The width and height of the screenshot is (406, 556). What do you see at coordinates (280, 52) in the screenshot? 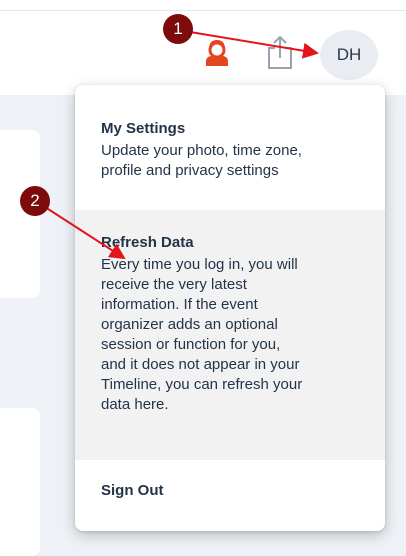
I see `share-icon` at bounding box center [280, 52].